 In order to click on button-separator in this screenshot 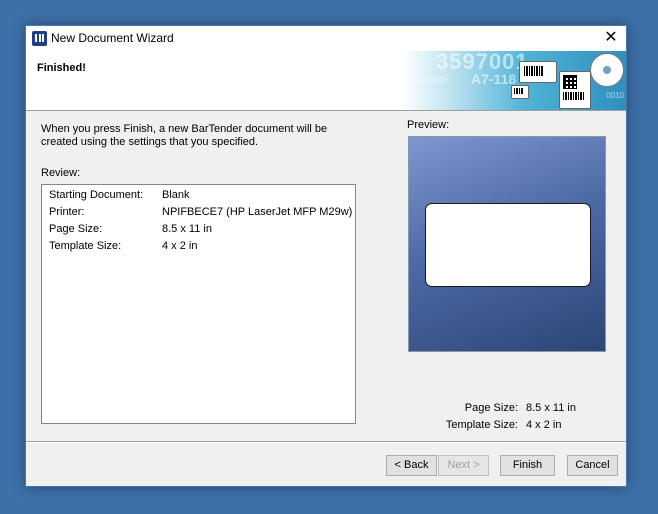, I will do `click(326, 442)`.